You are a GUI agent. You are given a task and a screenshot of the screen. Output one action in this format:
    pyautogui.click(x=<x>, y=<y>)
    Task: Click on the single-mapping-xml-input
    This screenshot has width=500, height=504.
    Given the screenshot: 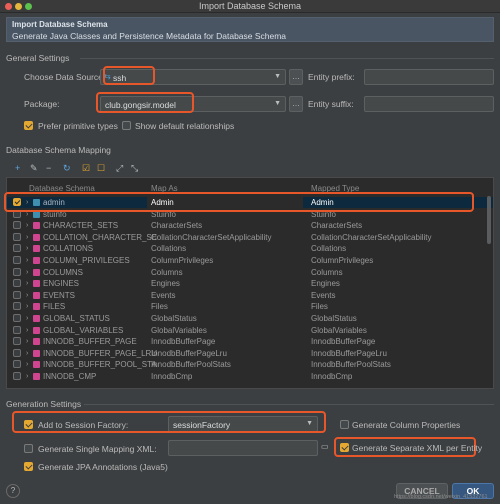 What is the action you would take?
    pyautogui.click(x=243, y=448)
    